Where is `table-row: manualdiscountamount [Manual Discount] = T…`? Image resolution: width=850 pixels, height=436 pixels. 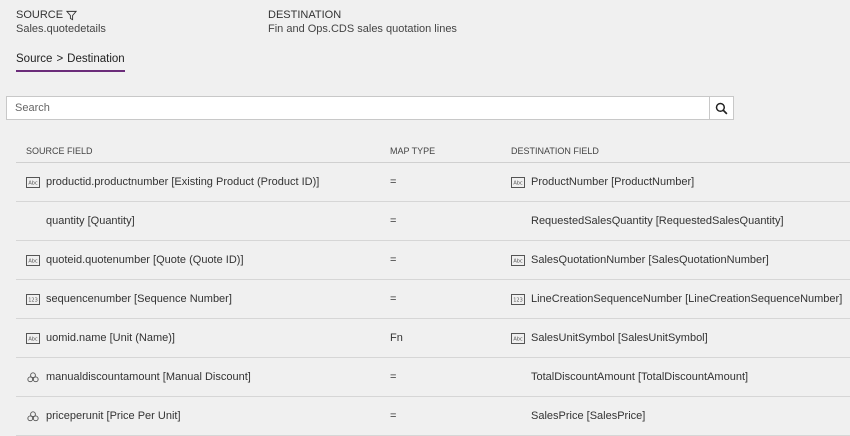 table-row: manualdiscountamount [Manual Discount] = T… is located at coordinates (433, 377).